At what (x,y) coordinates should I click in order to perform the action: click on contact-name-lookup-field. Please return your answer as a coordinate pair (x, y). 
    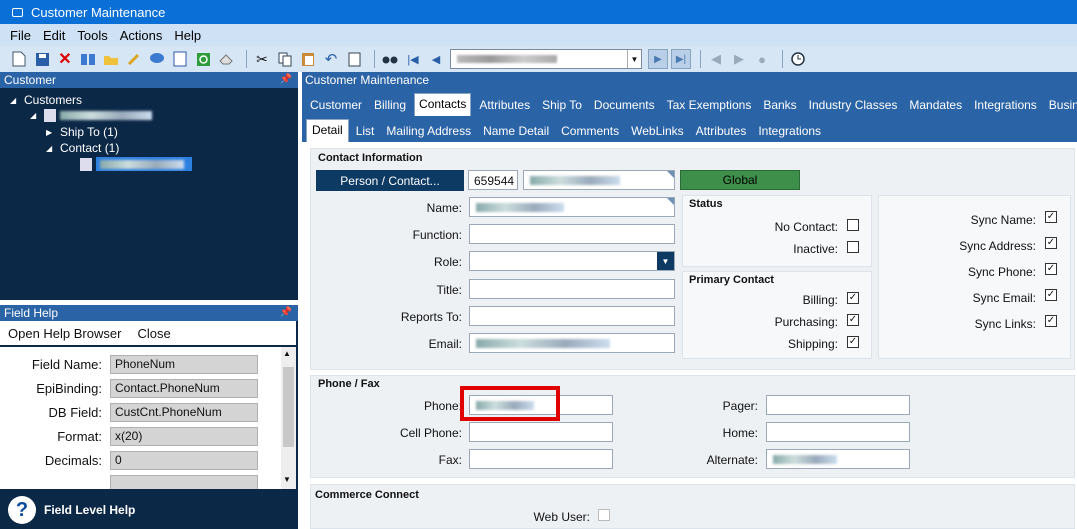
    Looking at the image, I should click on (599, 180).